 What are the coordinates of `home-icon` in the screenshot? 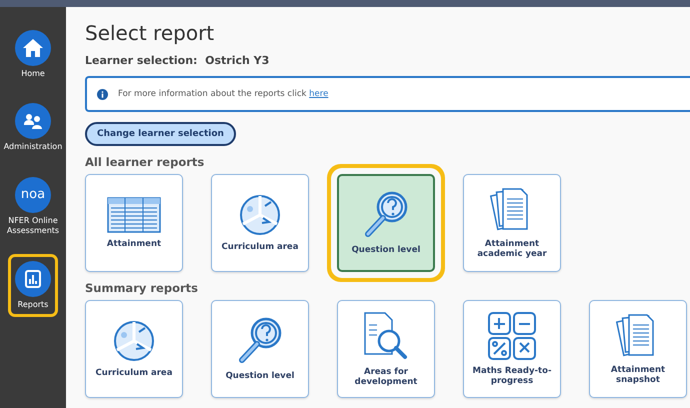 It's located at (33, 48).